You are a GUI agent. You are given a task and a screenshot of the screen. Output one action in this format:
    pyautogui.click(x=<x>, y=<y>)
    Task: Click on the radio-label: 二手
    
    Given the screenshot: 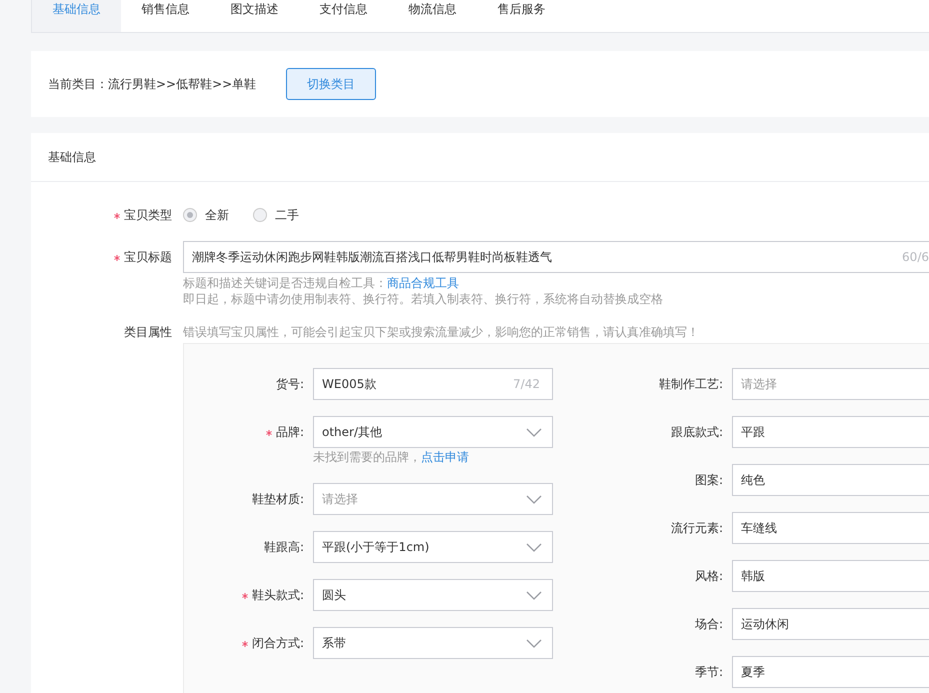 What is the action you would take?
    pyautogui.click(x=287, y=215)
    